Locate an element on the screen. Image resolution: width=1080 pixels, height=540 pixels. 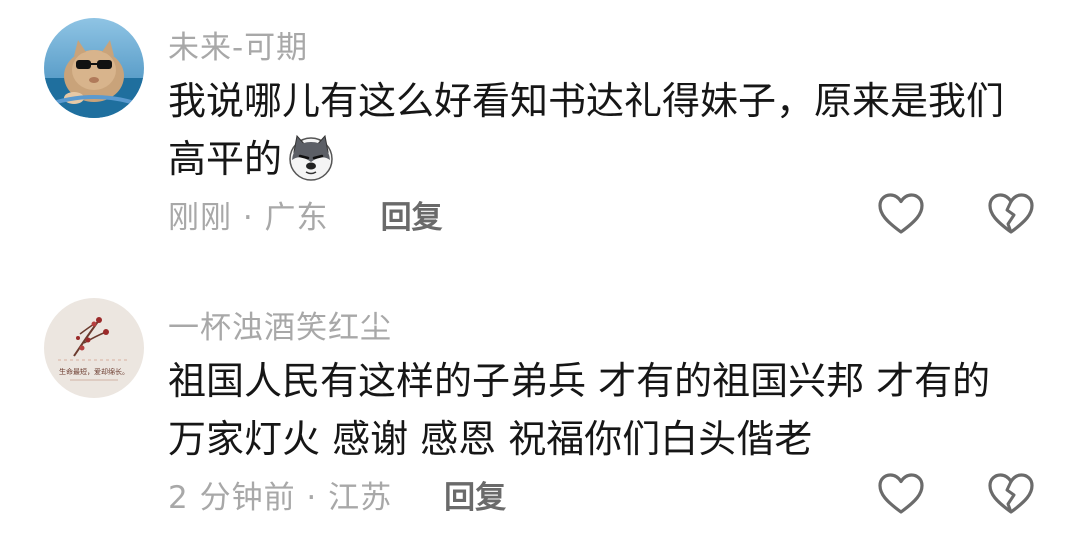
cherry-branch-avatar: 生命最短，爱却绵长。 is located at coordinates (94, 348).